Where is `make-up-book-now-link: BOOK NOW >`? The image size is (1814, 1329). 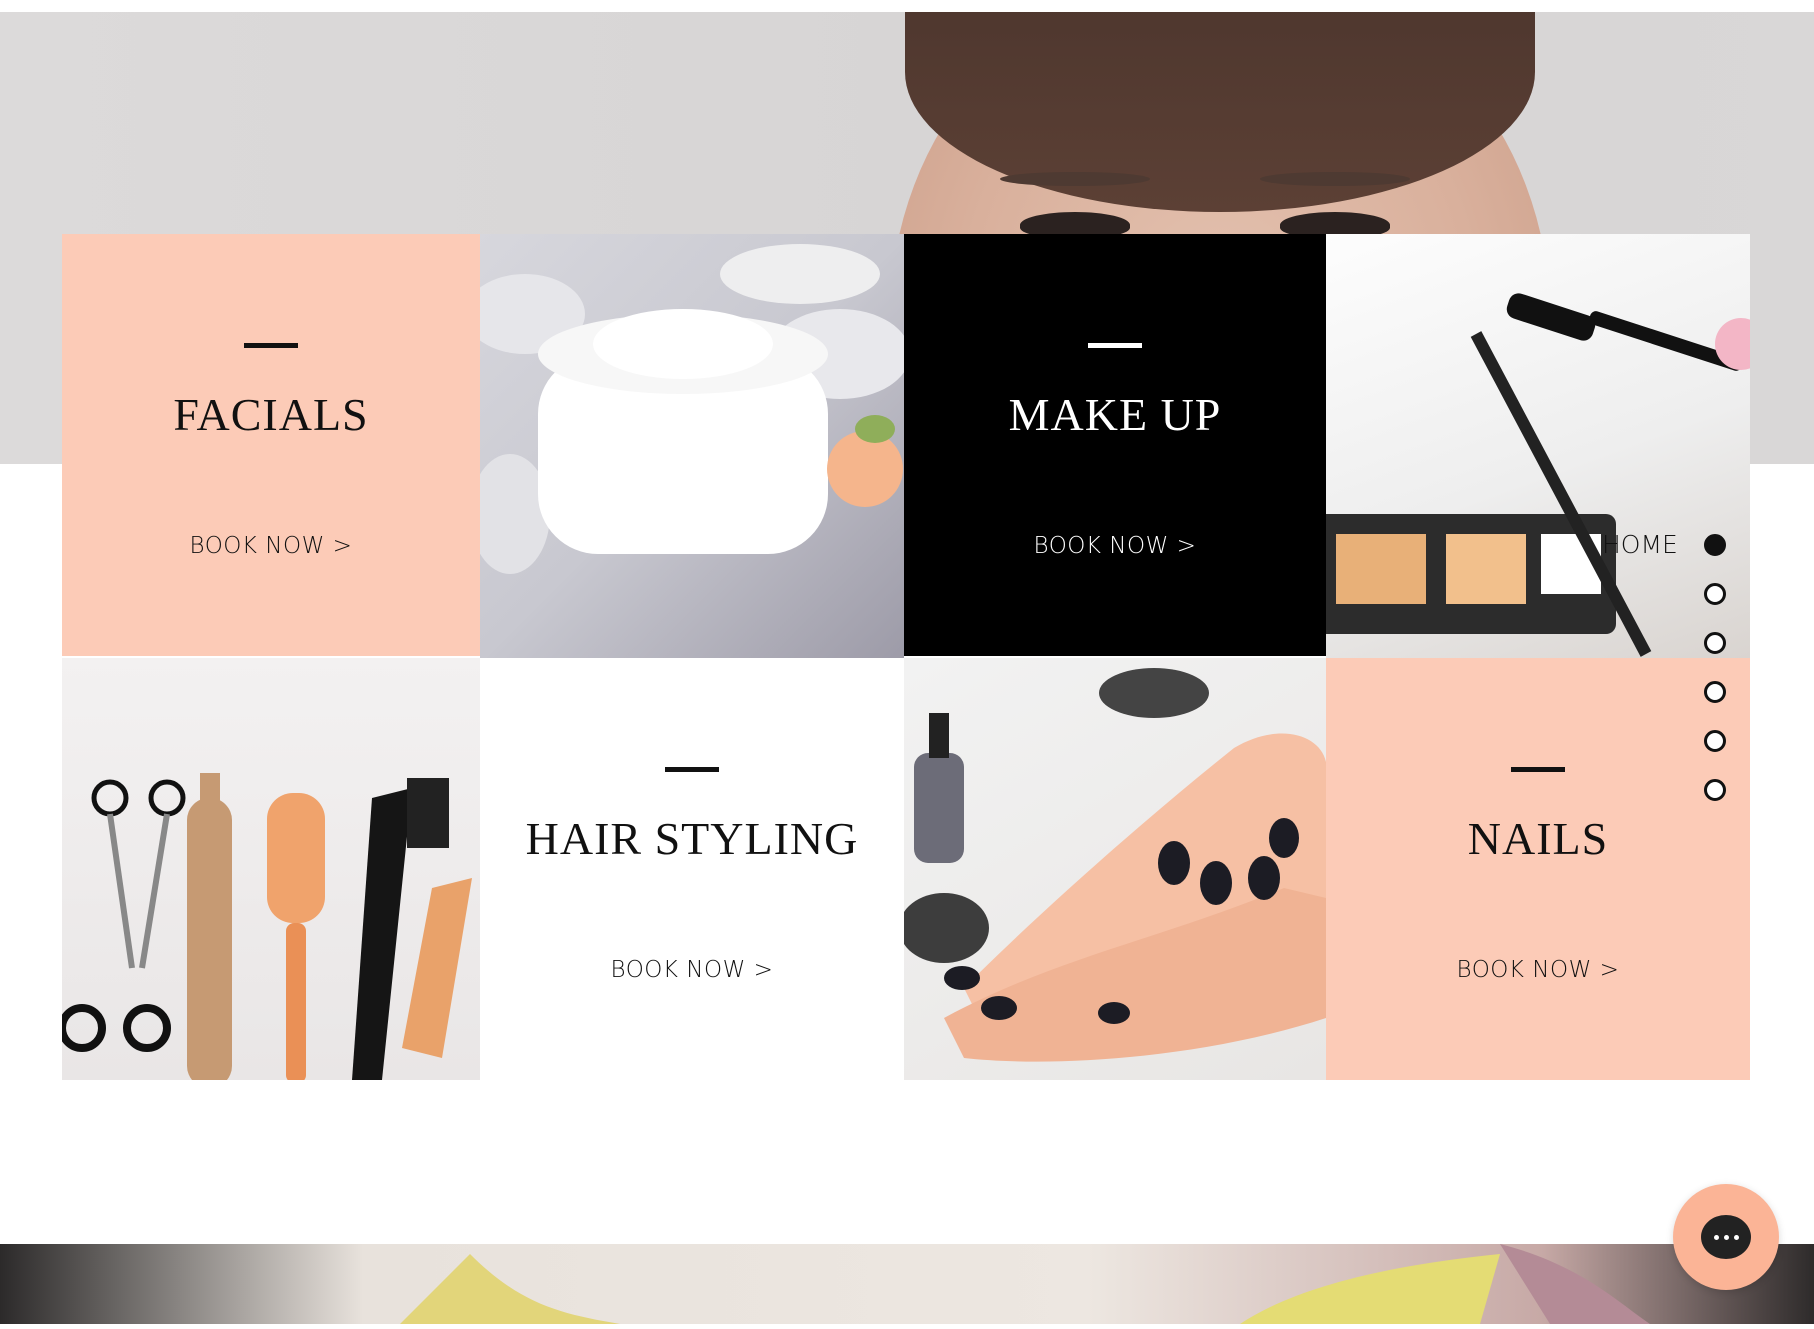
make-up-book-now-link: BOOK NOW > is located at coordinates (1115, 546).